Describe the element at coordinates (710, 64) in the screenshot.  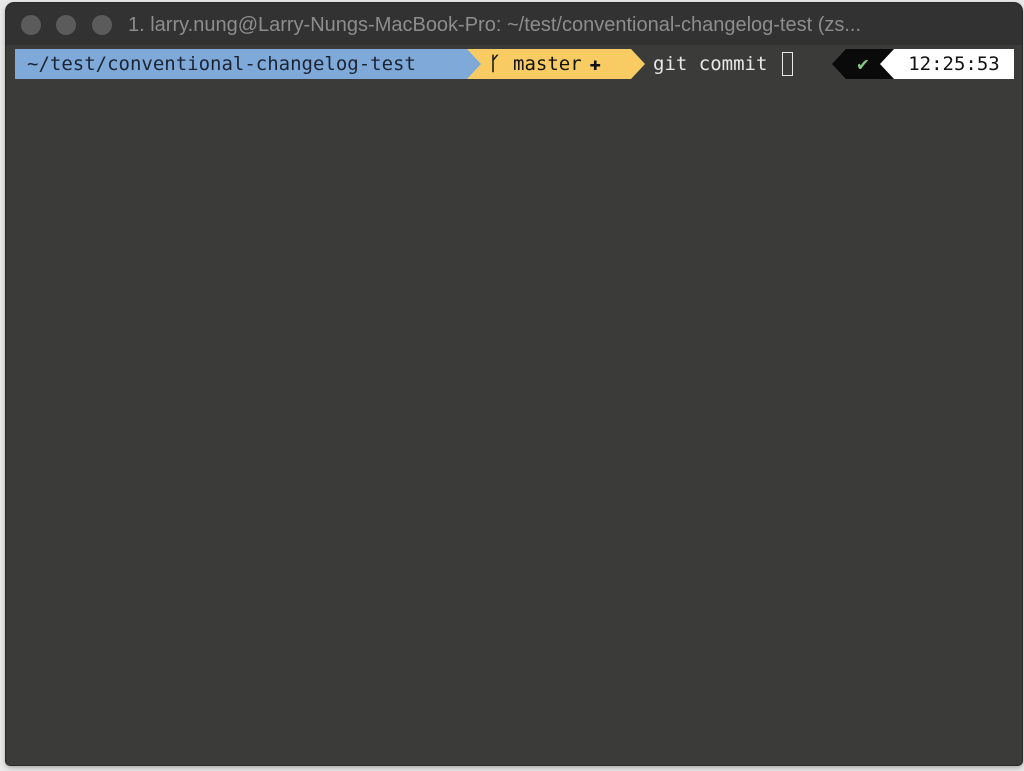
I see `command-input: git commit` at that location.